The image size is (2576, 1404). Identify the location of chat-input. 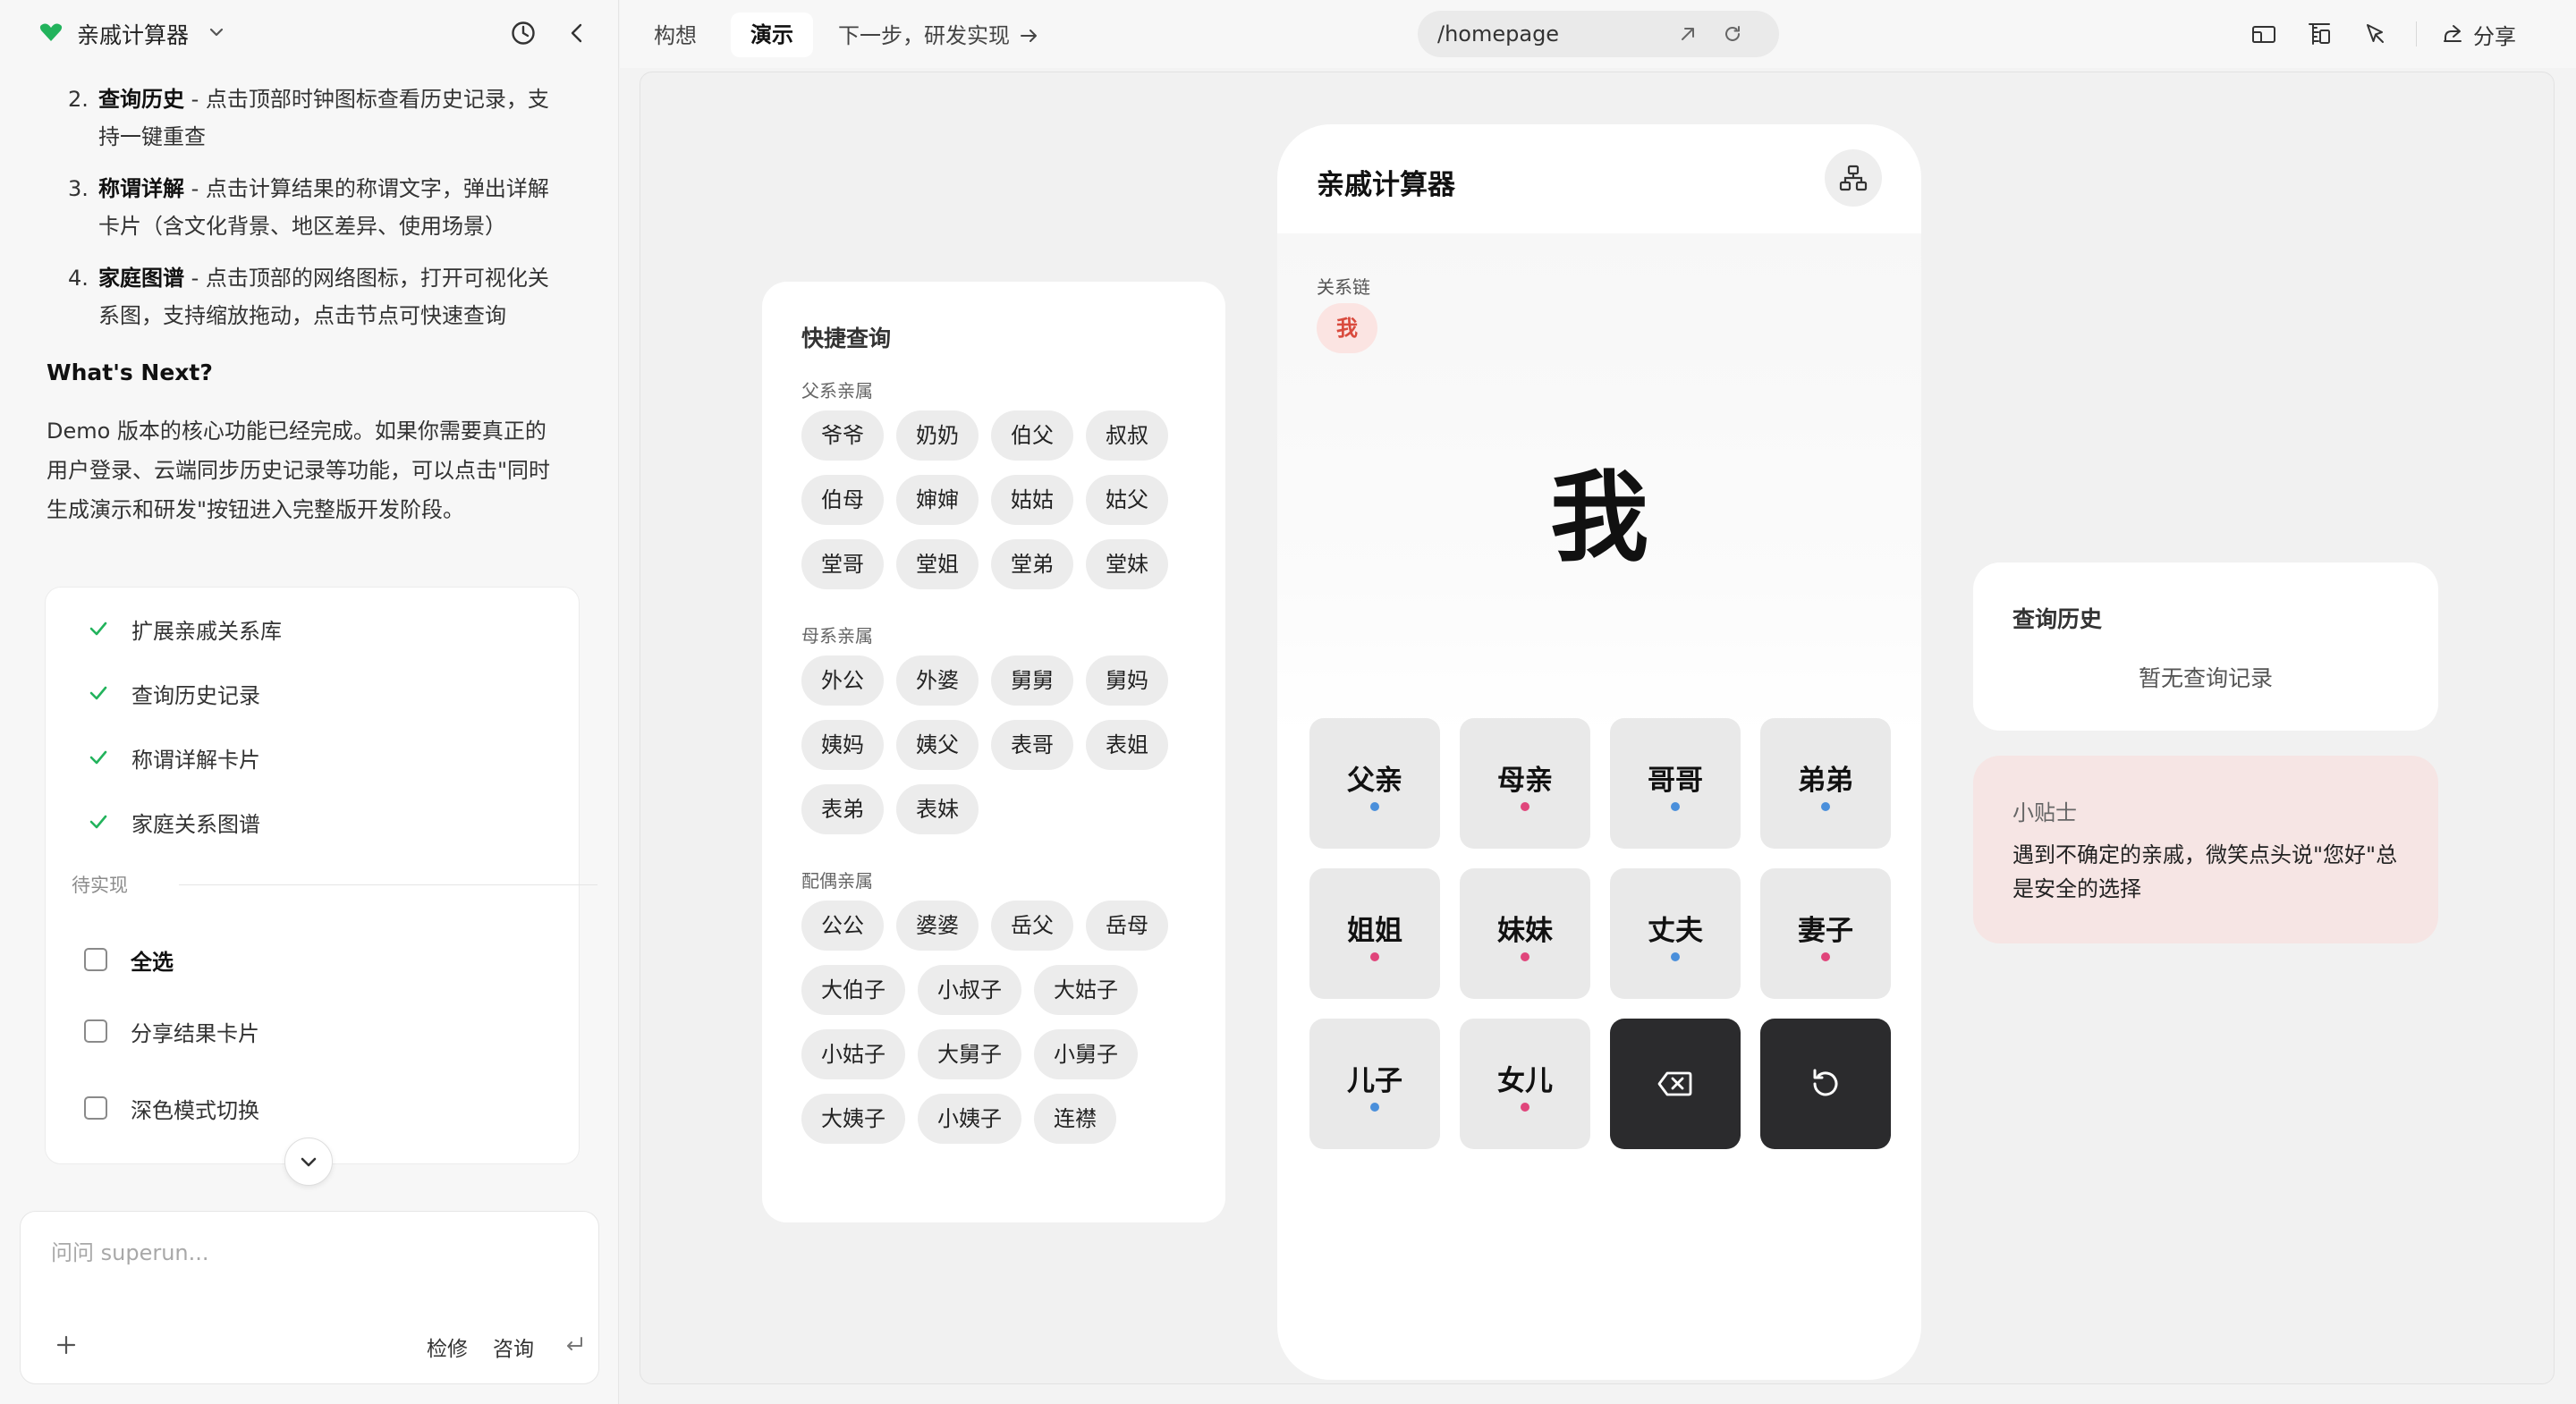
(301, 1252).